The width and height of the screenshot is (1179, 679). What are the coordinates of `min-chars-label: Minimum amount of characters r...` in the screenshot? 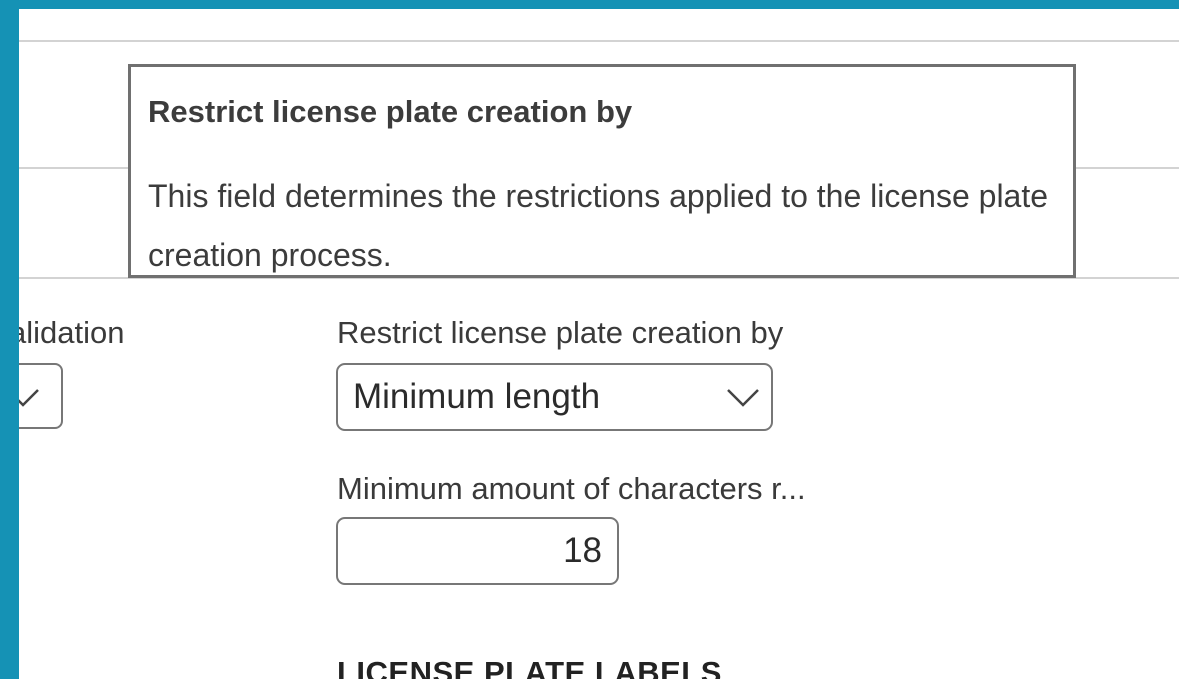 It's located at (571, 488).